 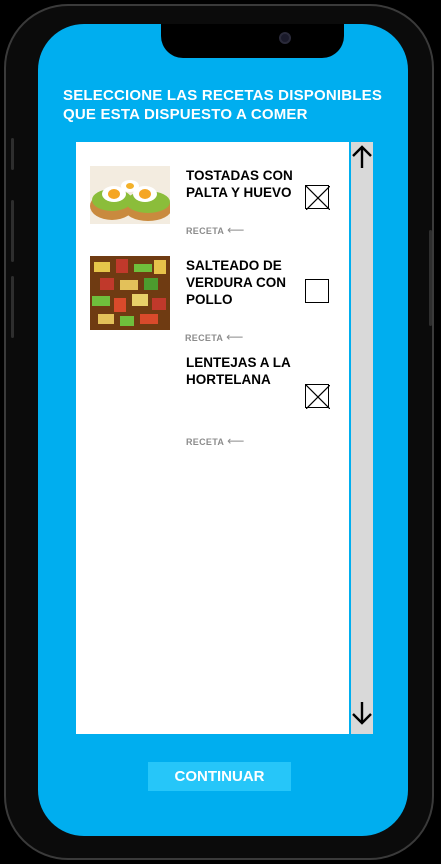 I want to click on power-button, so click(x=430, y=278).